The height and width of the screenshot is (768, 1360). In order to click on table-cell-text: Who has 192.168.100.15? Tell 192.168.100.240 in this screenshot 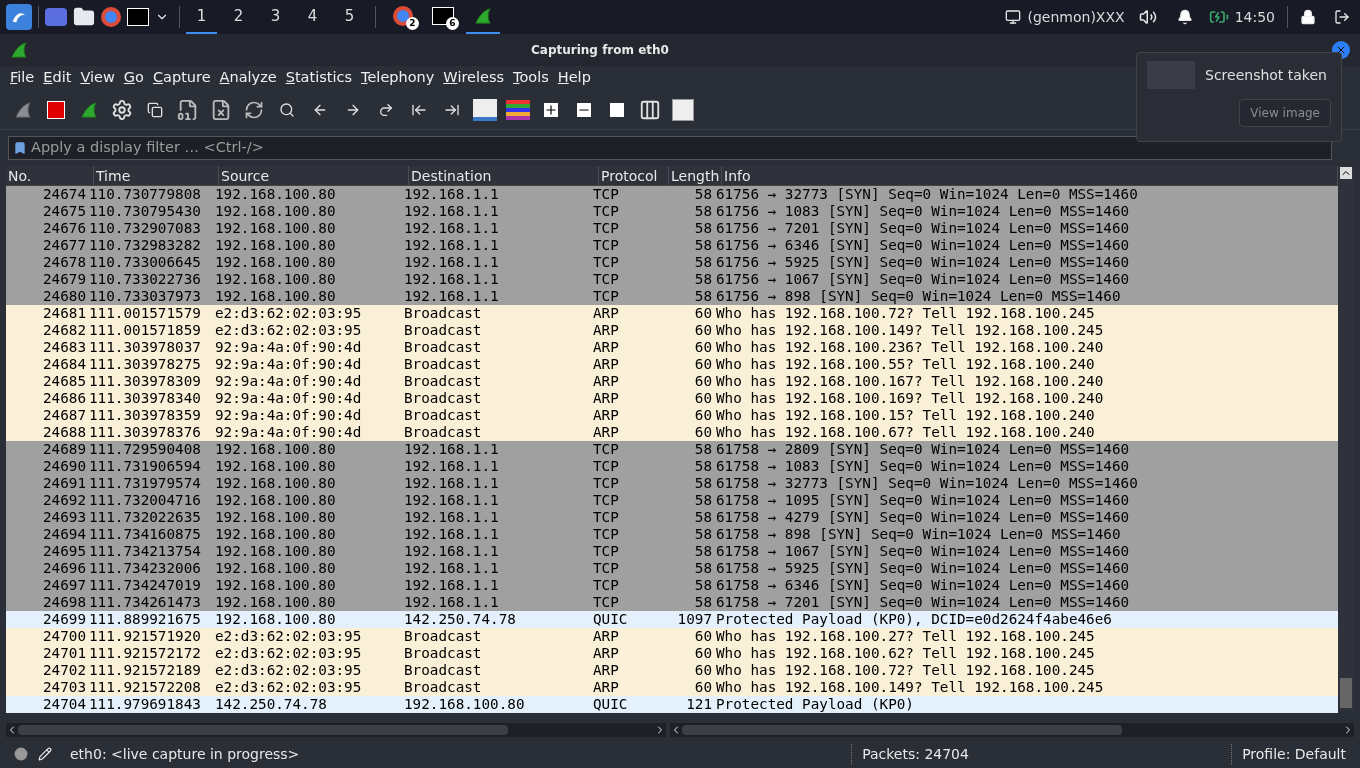, I will do `click(905, 415)`.